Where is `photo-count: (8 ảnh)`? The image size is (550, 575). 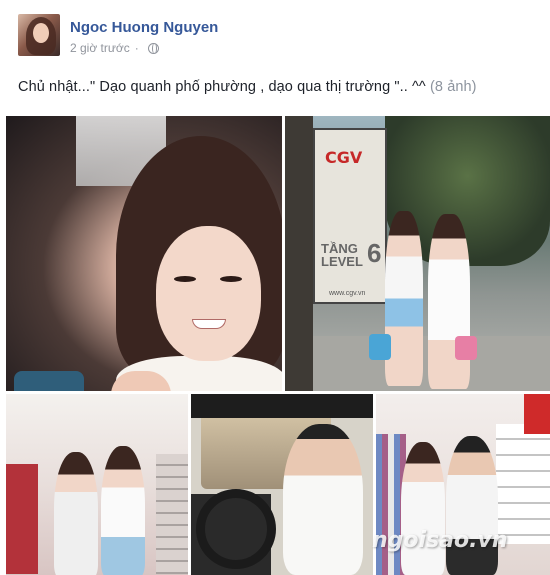 photo-count: (8 ảnh) is located at coordinates (453, 87).